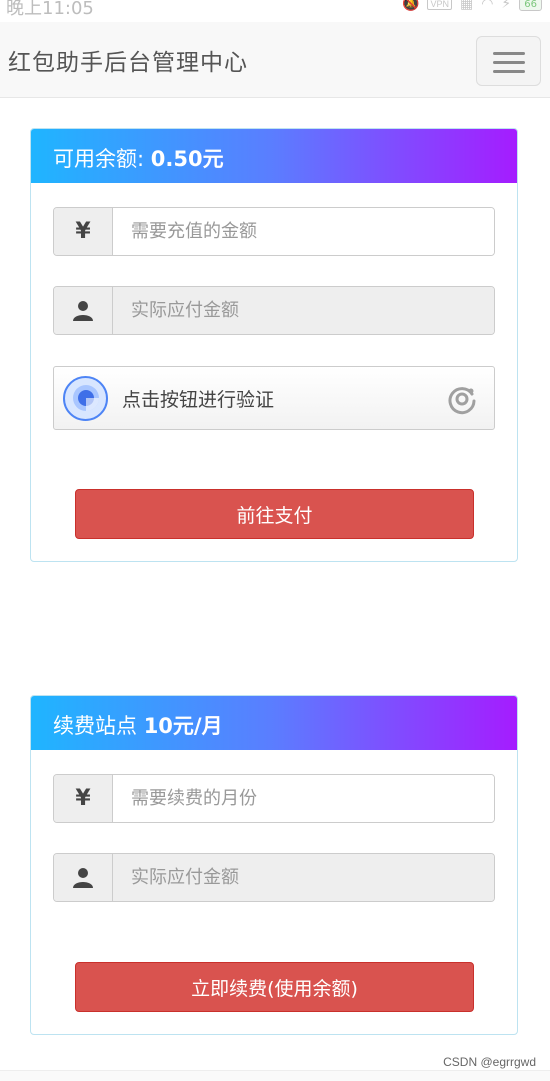 The image size is (550, 1081). I want to click on wifi-icon: ◠, so click(487, 6).